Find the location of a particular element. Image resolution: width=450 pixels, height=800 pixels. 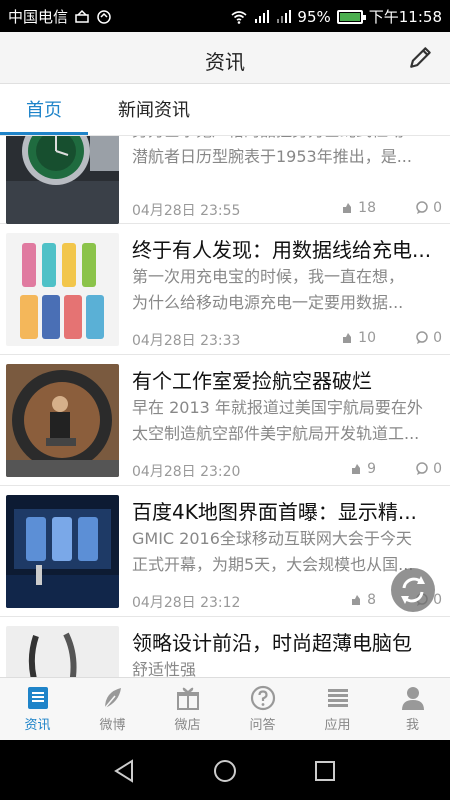

news-icon is located at coordinates (37, 698).